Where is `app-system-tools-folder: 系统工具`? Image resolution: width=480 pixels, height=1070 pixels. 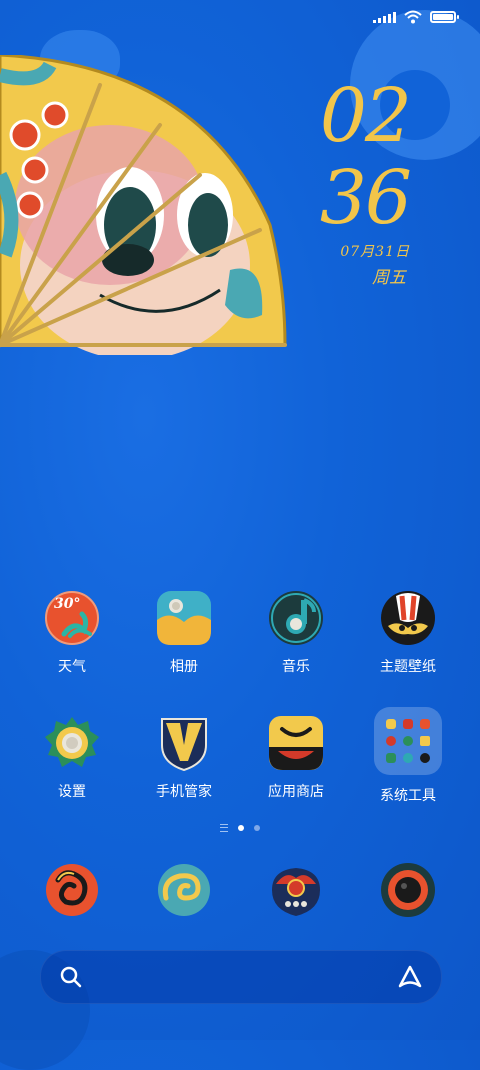
app-system-tools-folder: 系统工具 is located at coordinates (408, 756).